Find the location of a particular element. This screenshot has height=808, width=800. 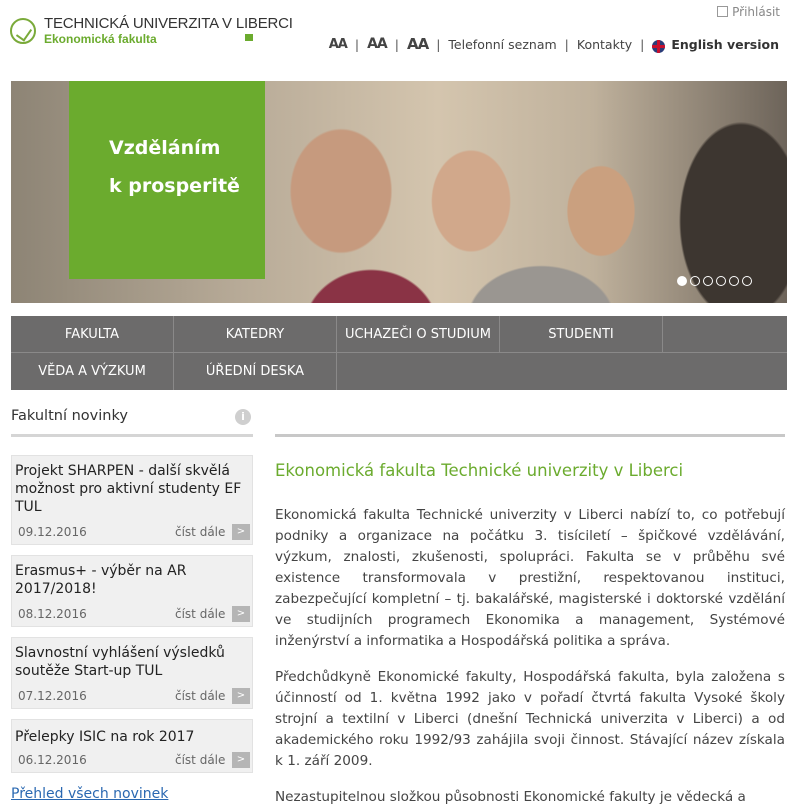

news-heading: Fakultní novinky is located at coordinates (69, 416).